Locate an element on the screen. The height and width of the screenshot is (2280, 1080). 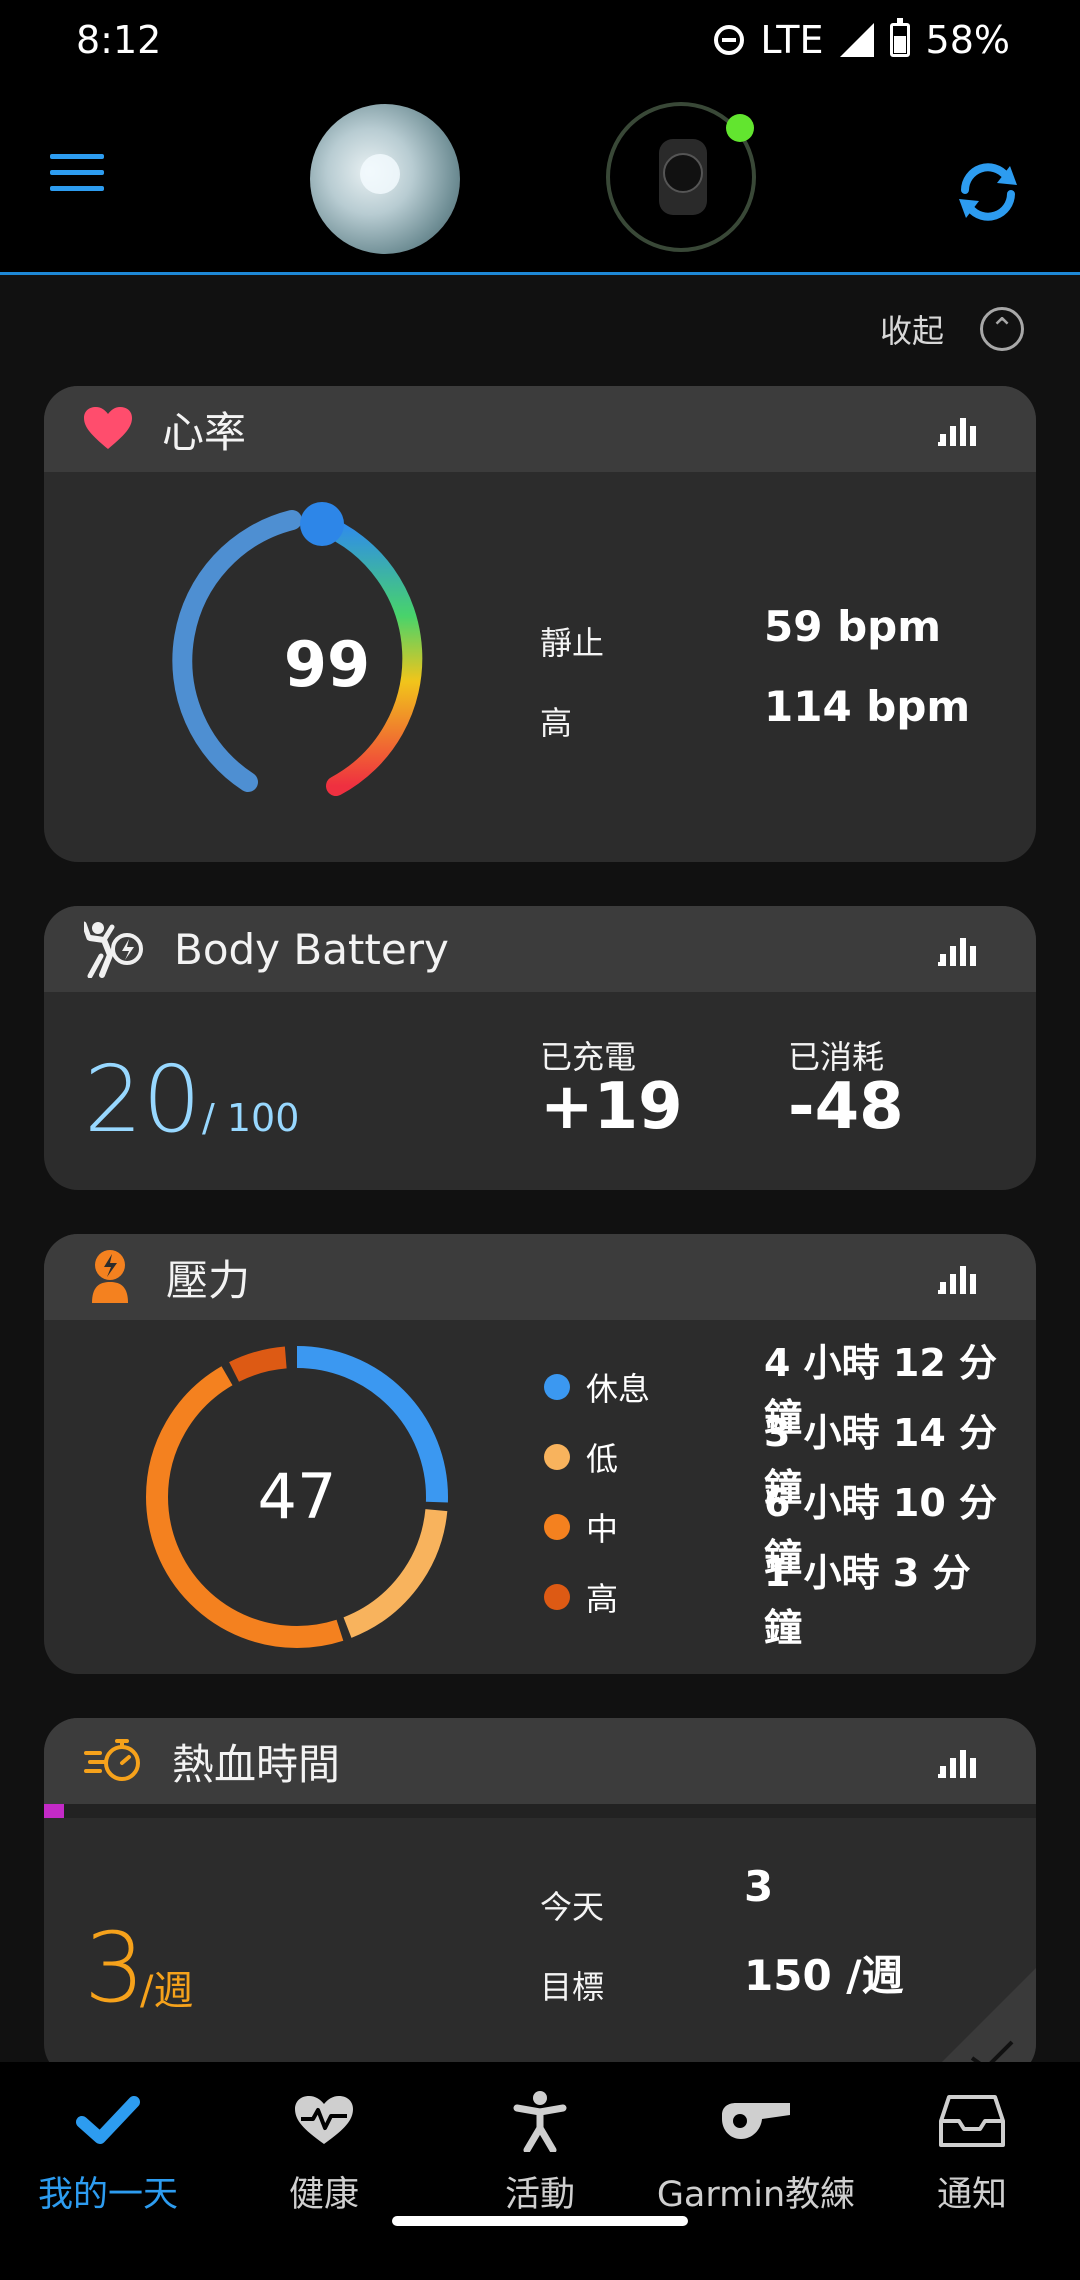
intensity-value: 3 is located at coordinates (115, 1968).